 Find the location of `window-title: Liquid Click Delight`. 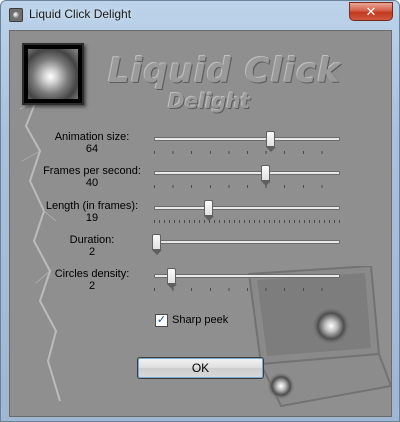

window-title: Liquid Click Delight is located at coordinates (80, 14).